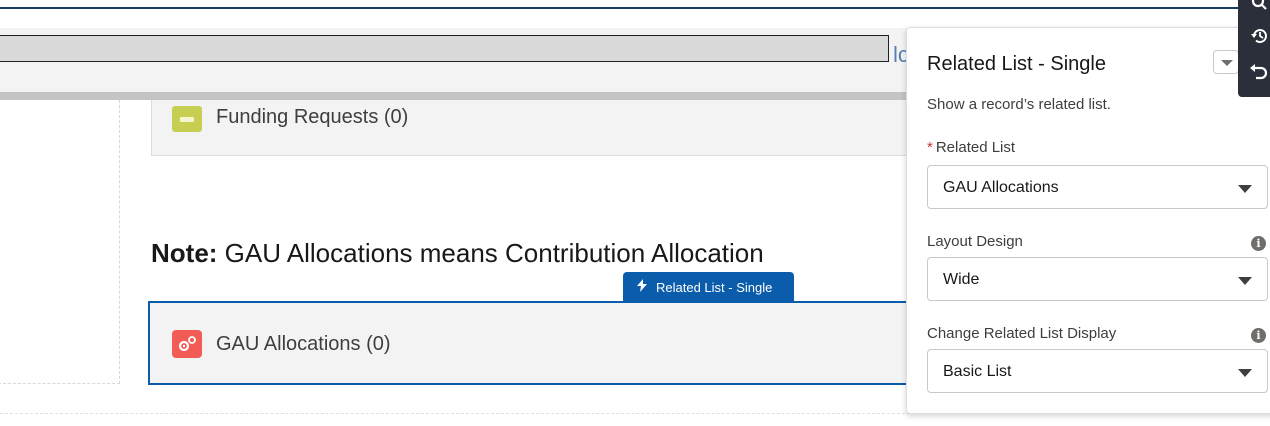  Describe the element at coordinates (961, 279) in the screenshot. I see `layout-design-value: Wide` at that location.